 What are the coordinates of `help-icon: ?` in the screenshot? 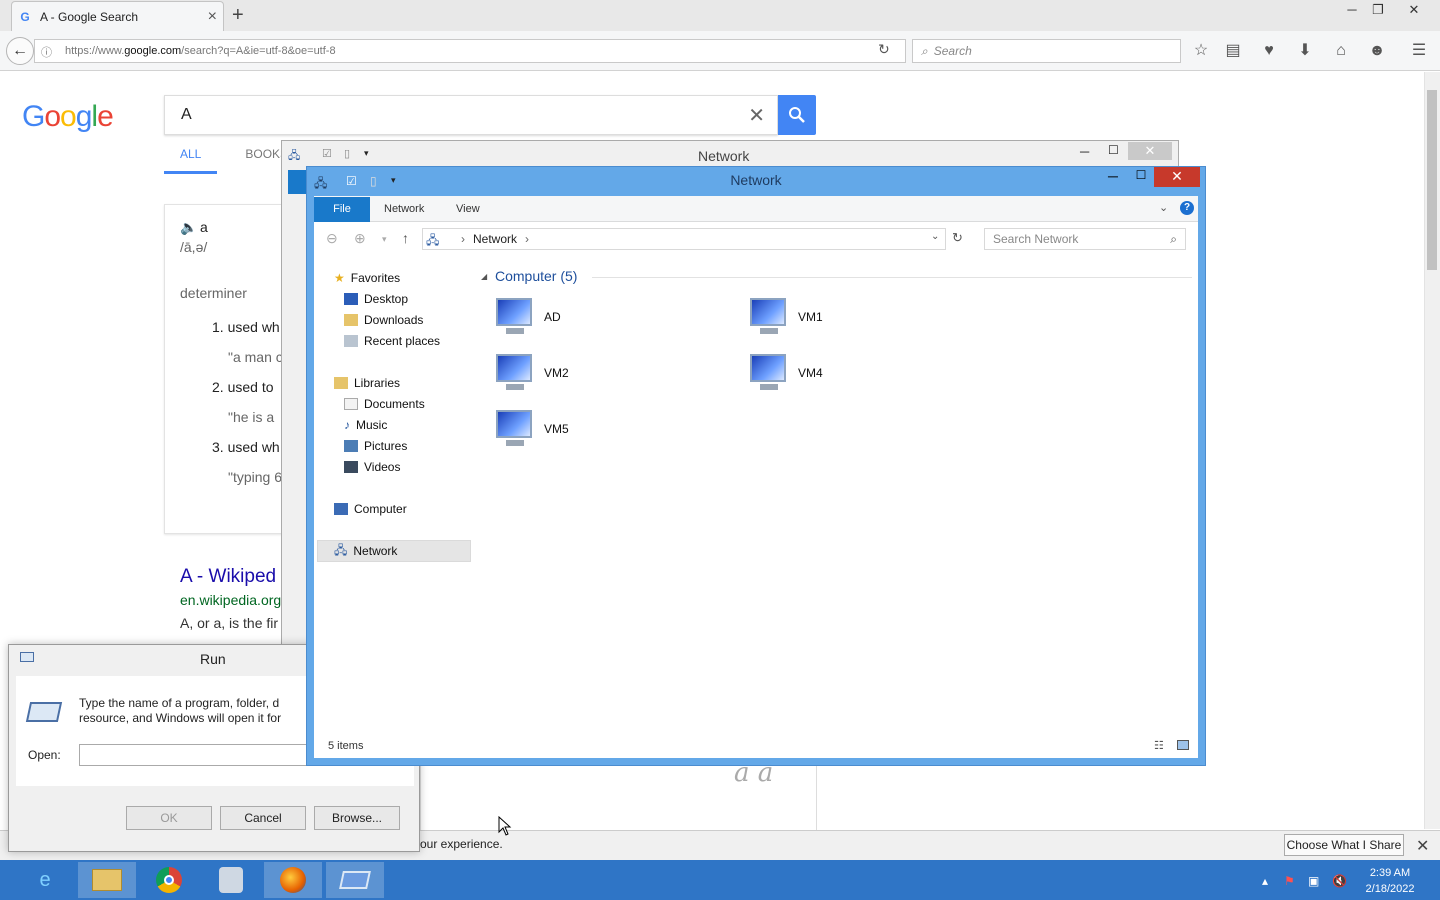 It's located at (1187, 208).